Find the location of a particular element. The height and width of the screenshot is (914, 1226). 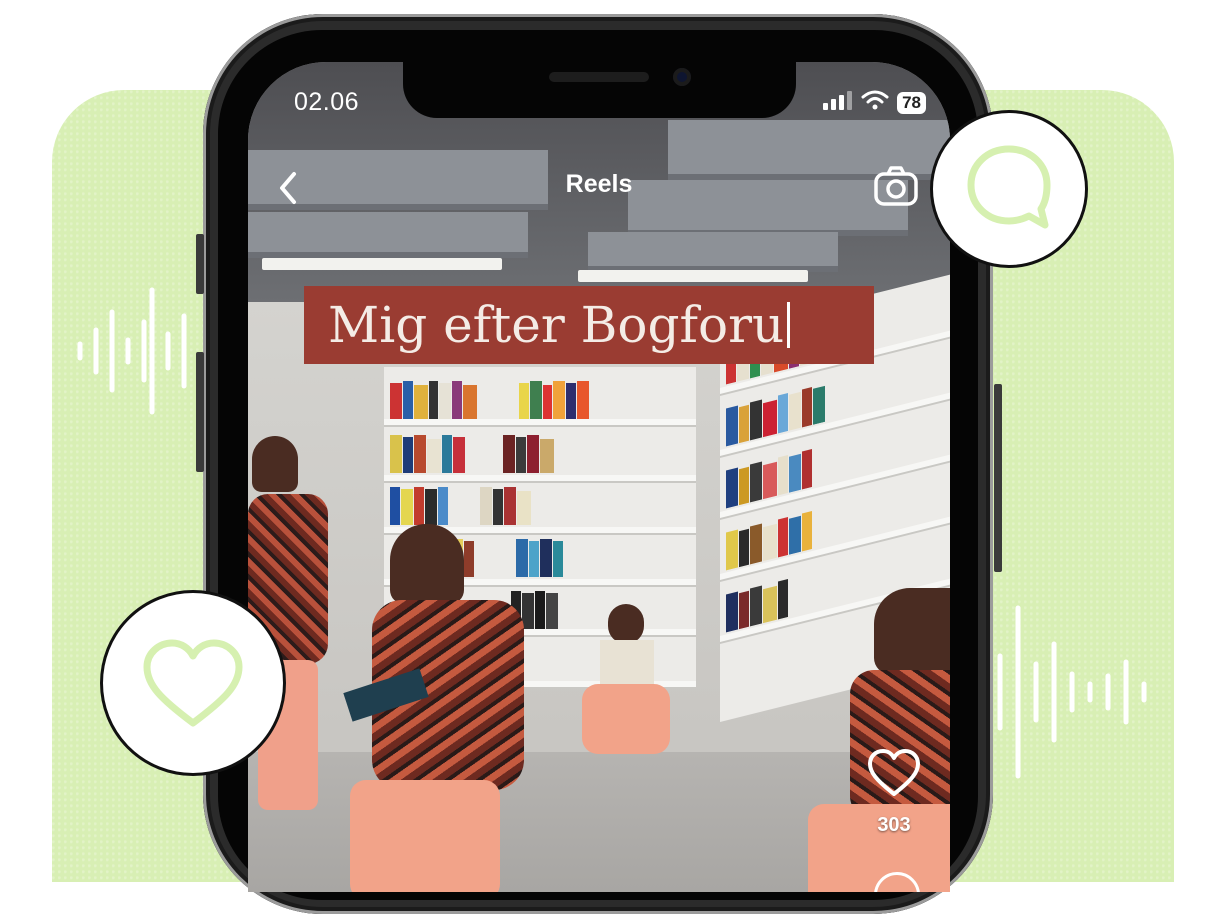

chat-bubble-icon is located at coordinates (1009, 187).